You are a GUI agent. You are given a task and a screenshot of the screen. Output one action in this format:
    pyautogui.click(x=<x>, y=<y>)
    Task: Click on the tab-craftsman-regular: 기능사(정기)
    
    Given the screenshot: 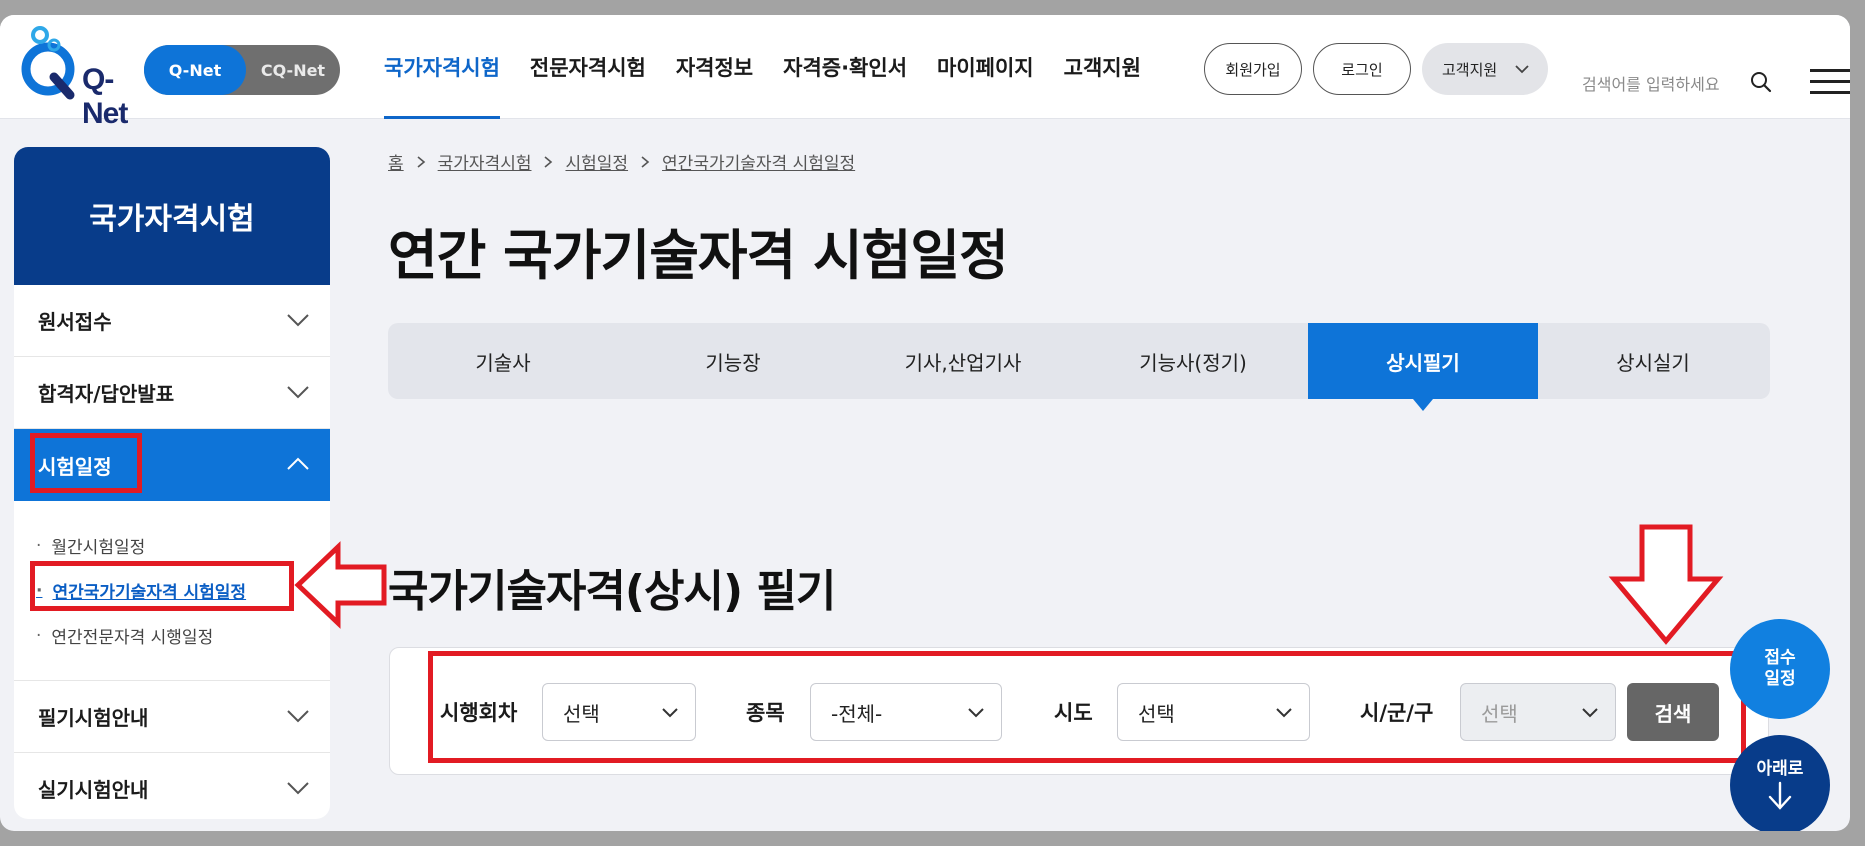 What is the action you would take?
    pyautogui.click(x=1193, y=361)
    